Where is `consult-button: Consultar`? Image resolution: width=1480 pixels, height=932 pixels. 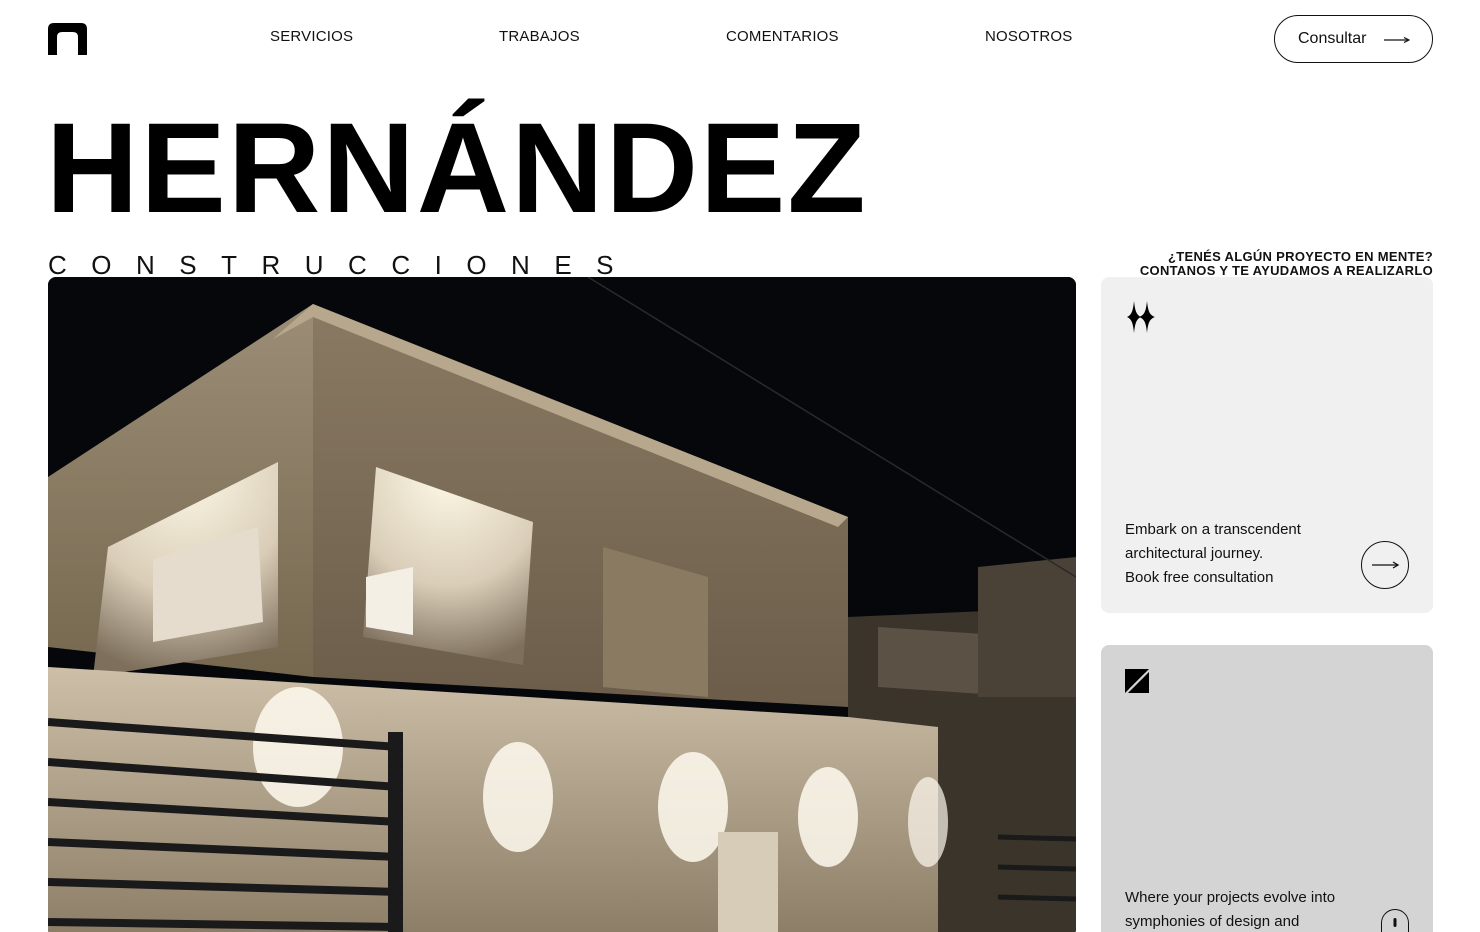 consult-button: Consultar is located at coordinates (1353, 39).